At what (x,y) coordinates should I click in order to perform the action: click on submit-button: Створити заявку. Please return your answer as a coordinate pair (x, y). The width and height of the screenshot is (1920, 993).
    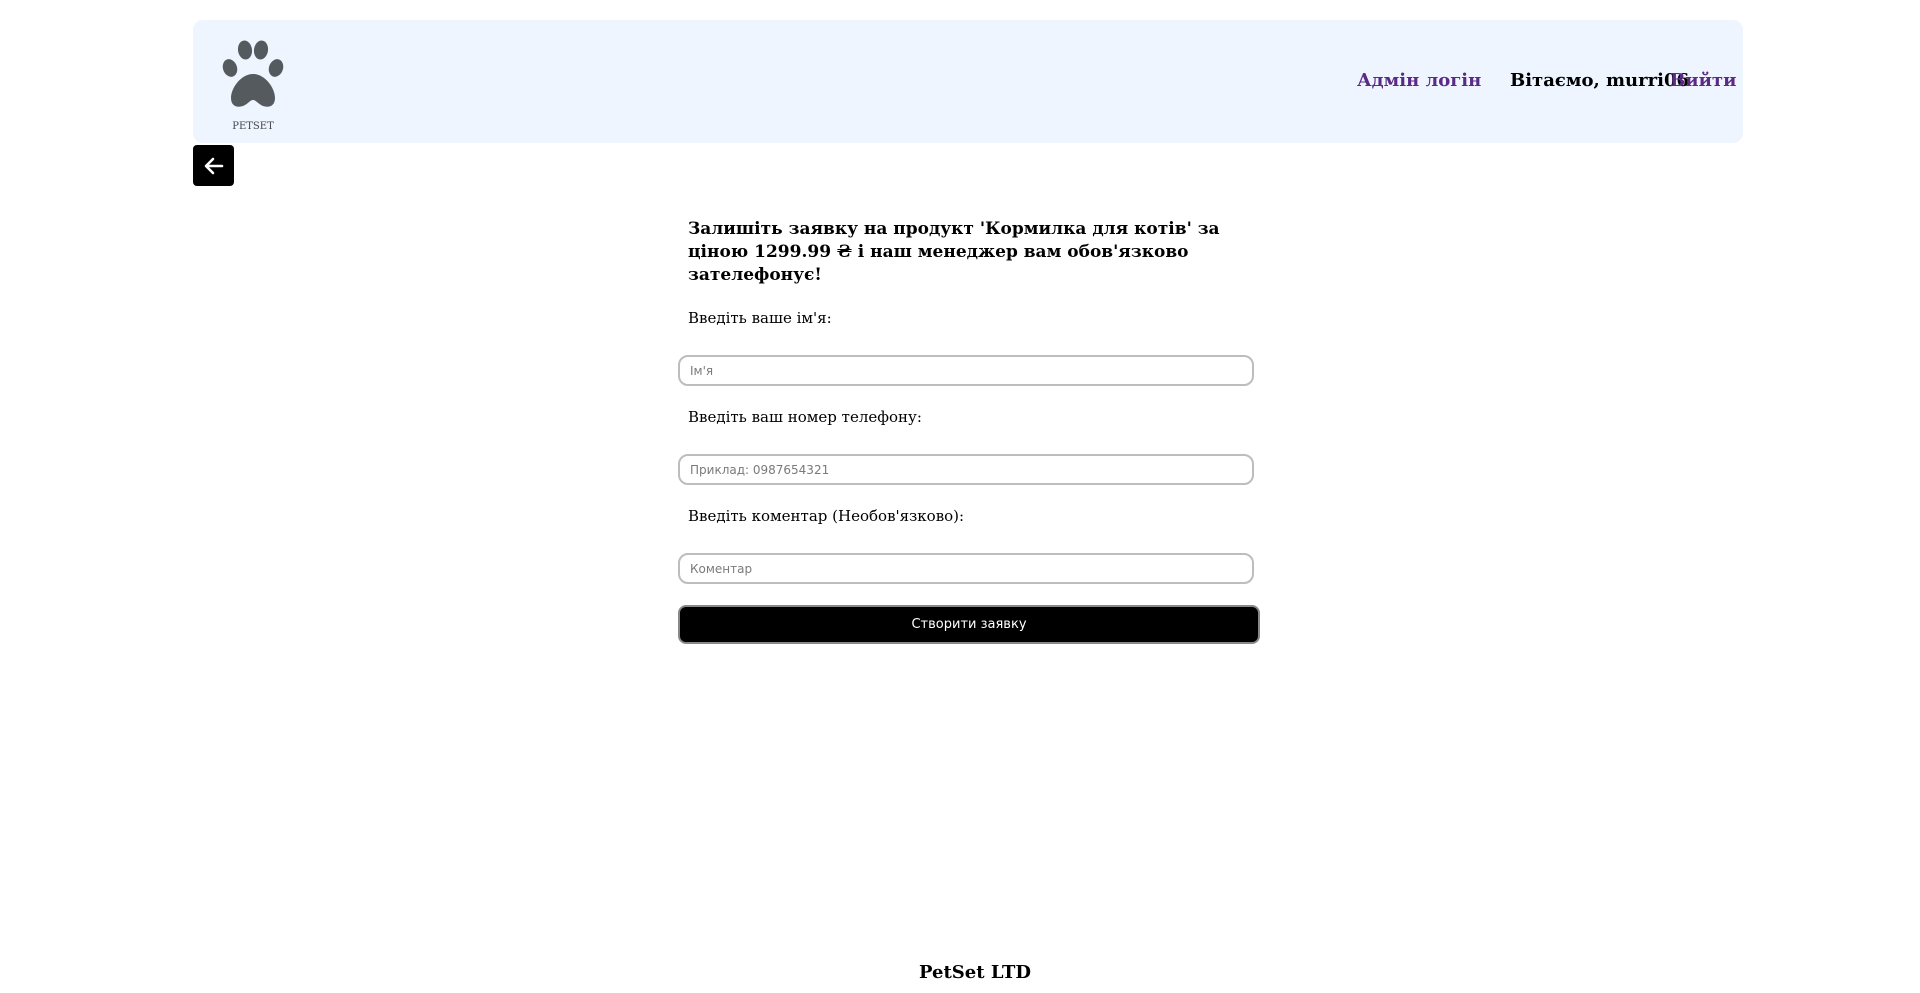
    Looking at the image, I should click on (969, 624).